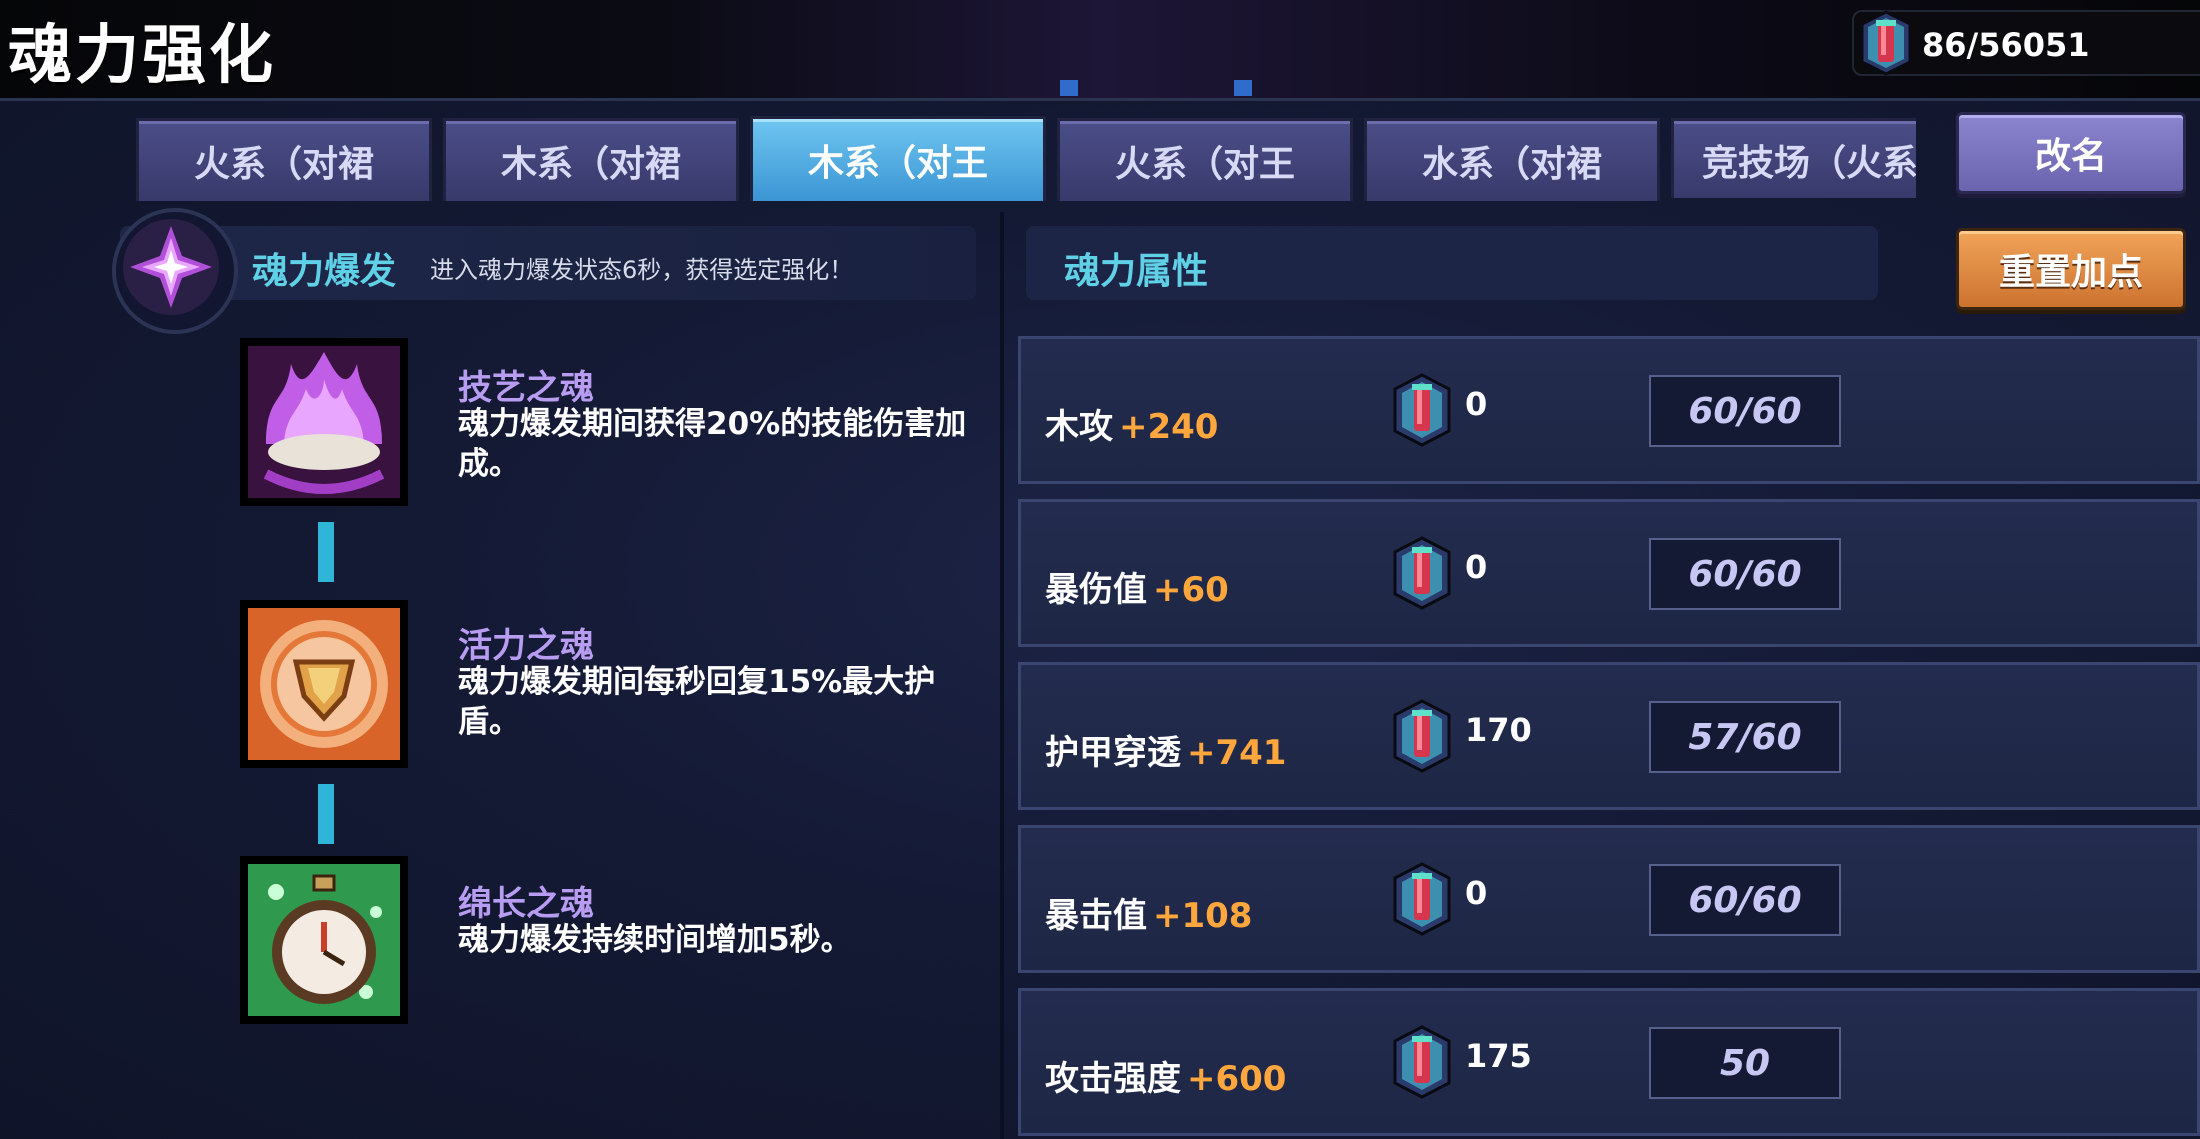 Image resolution: width=2200 pixels, height=1139 pixels. Describe the element at coordinates (526, 388) in the screenshot. I see `skill-name: 技艺之魂` at that location.